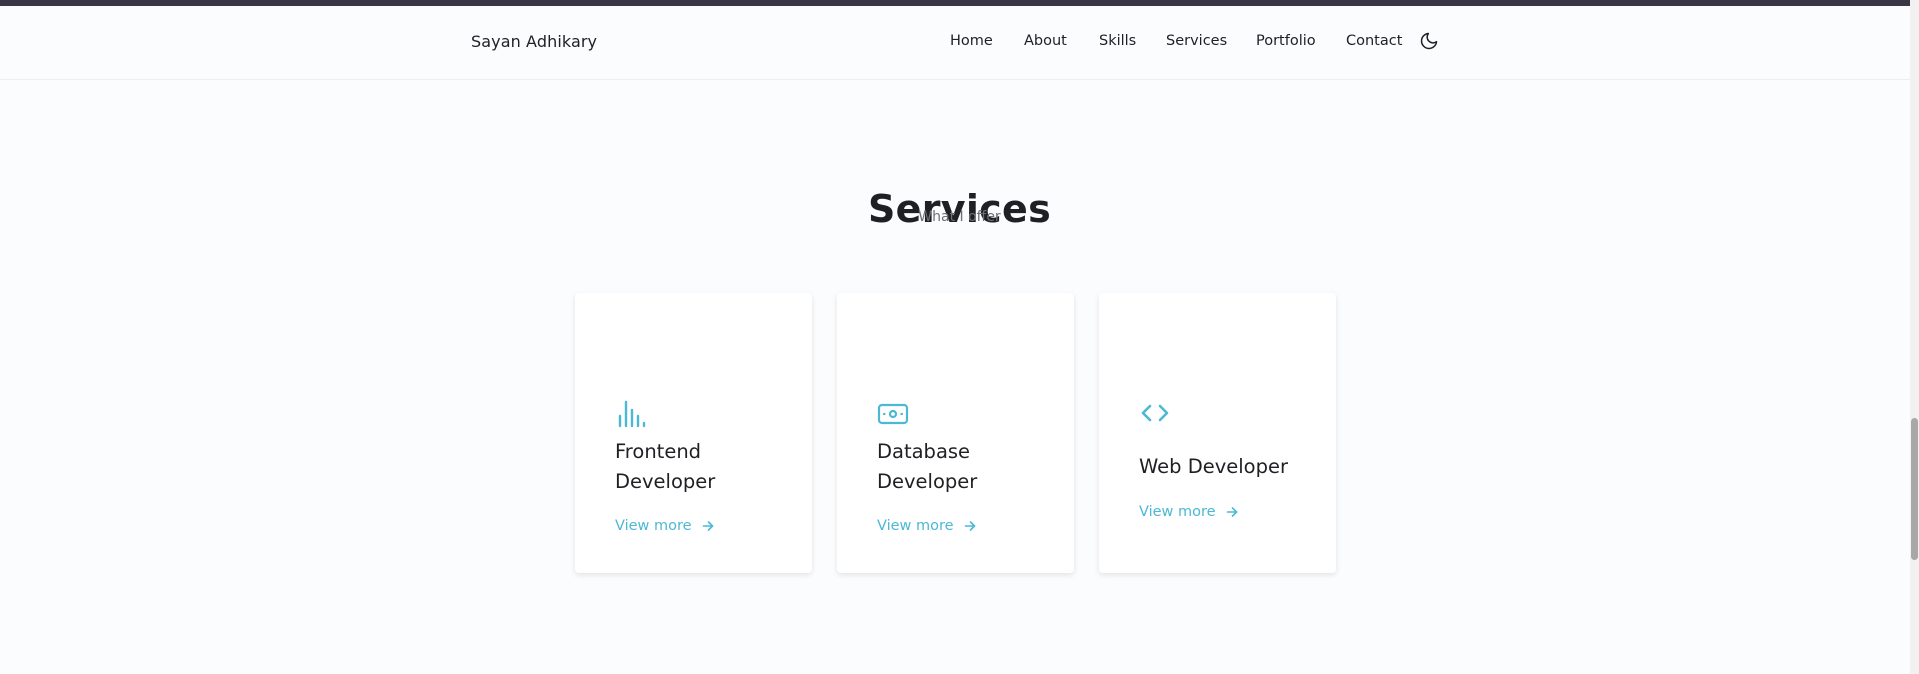  I want to click on service-card-title: Database Developer, so click(927, 466).